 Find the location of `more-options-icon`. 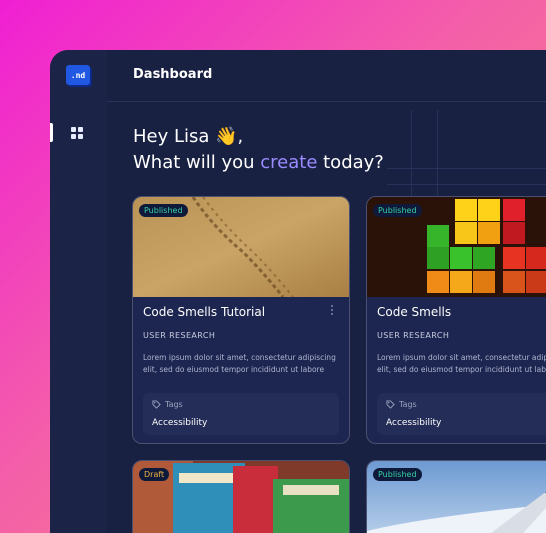

more-options-icon is located at coordinates (332, 310).